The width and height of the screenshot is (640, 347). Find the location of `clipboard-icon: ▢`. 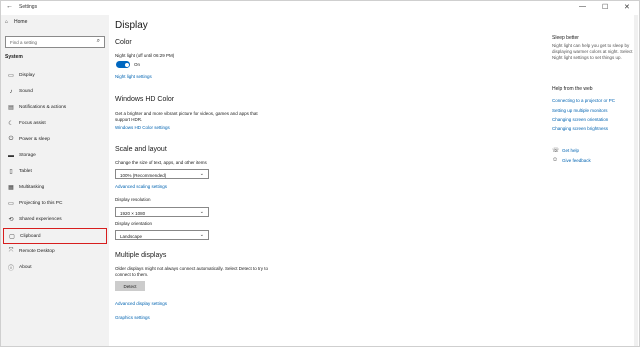

clipboard-icon: ▢ is located at coordinates (12, 236).